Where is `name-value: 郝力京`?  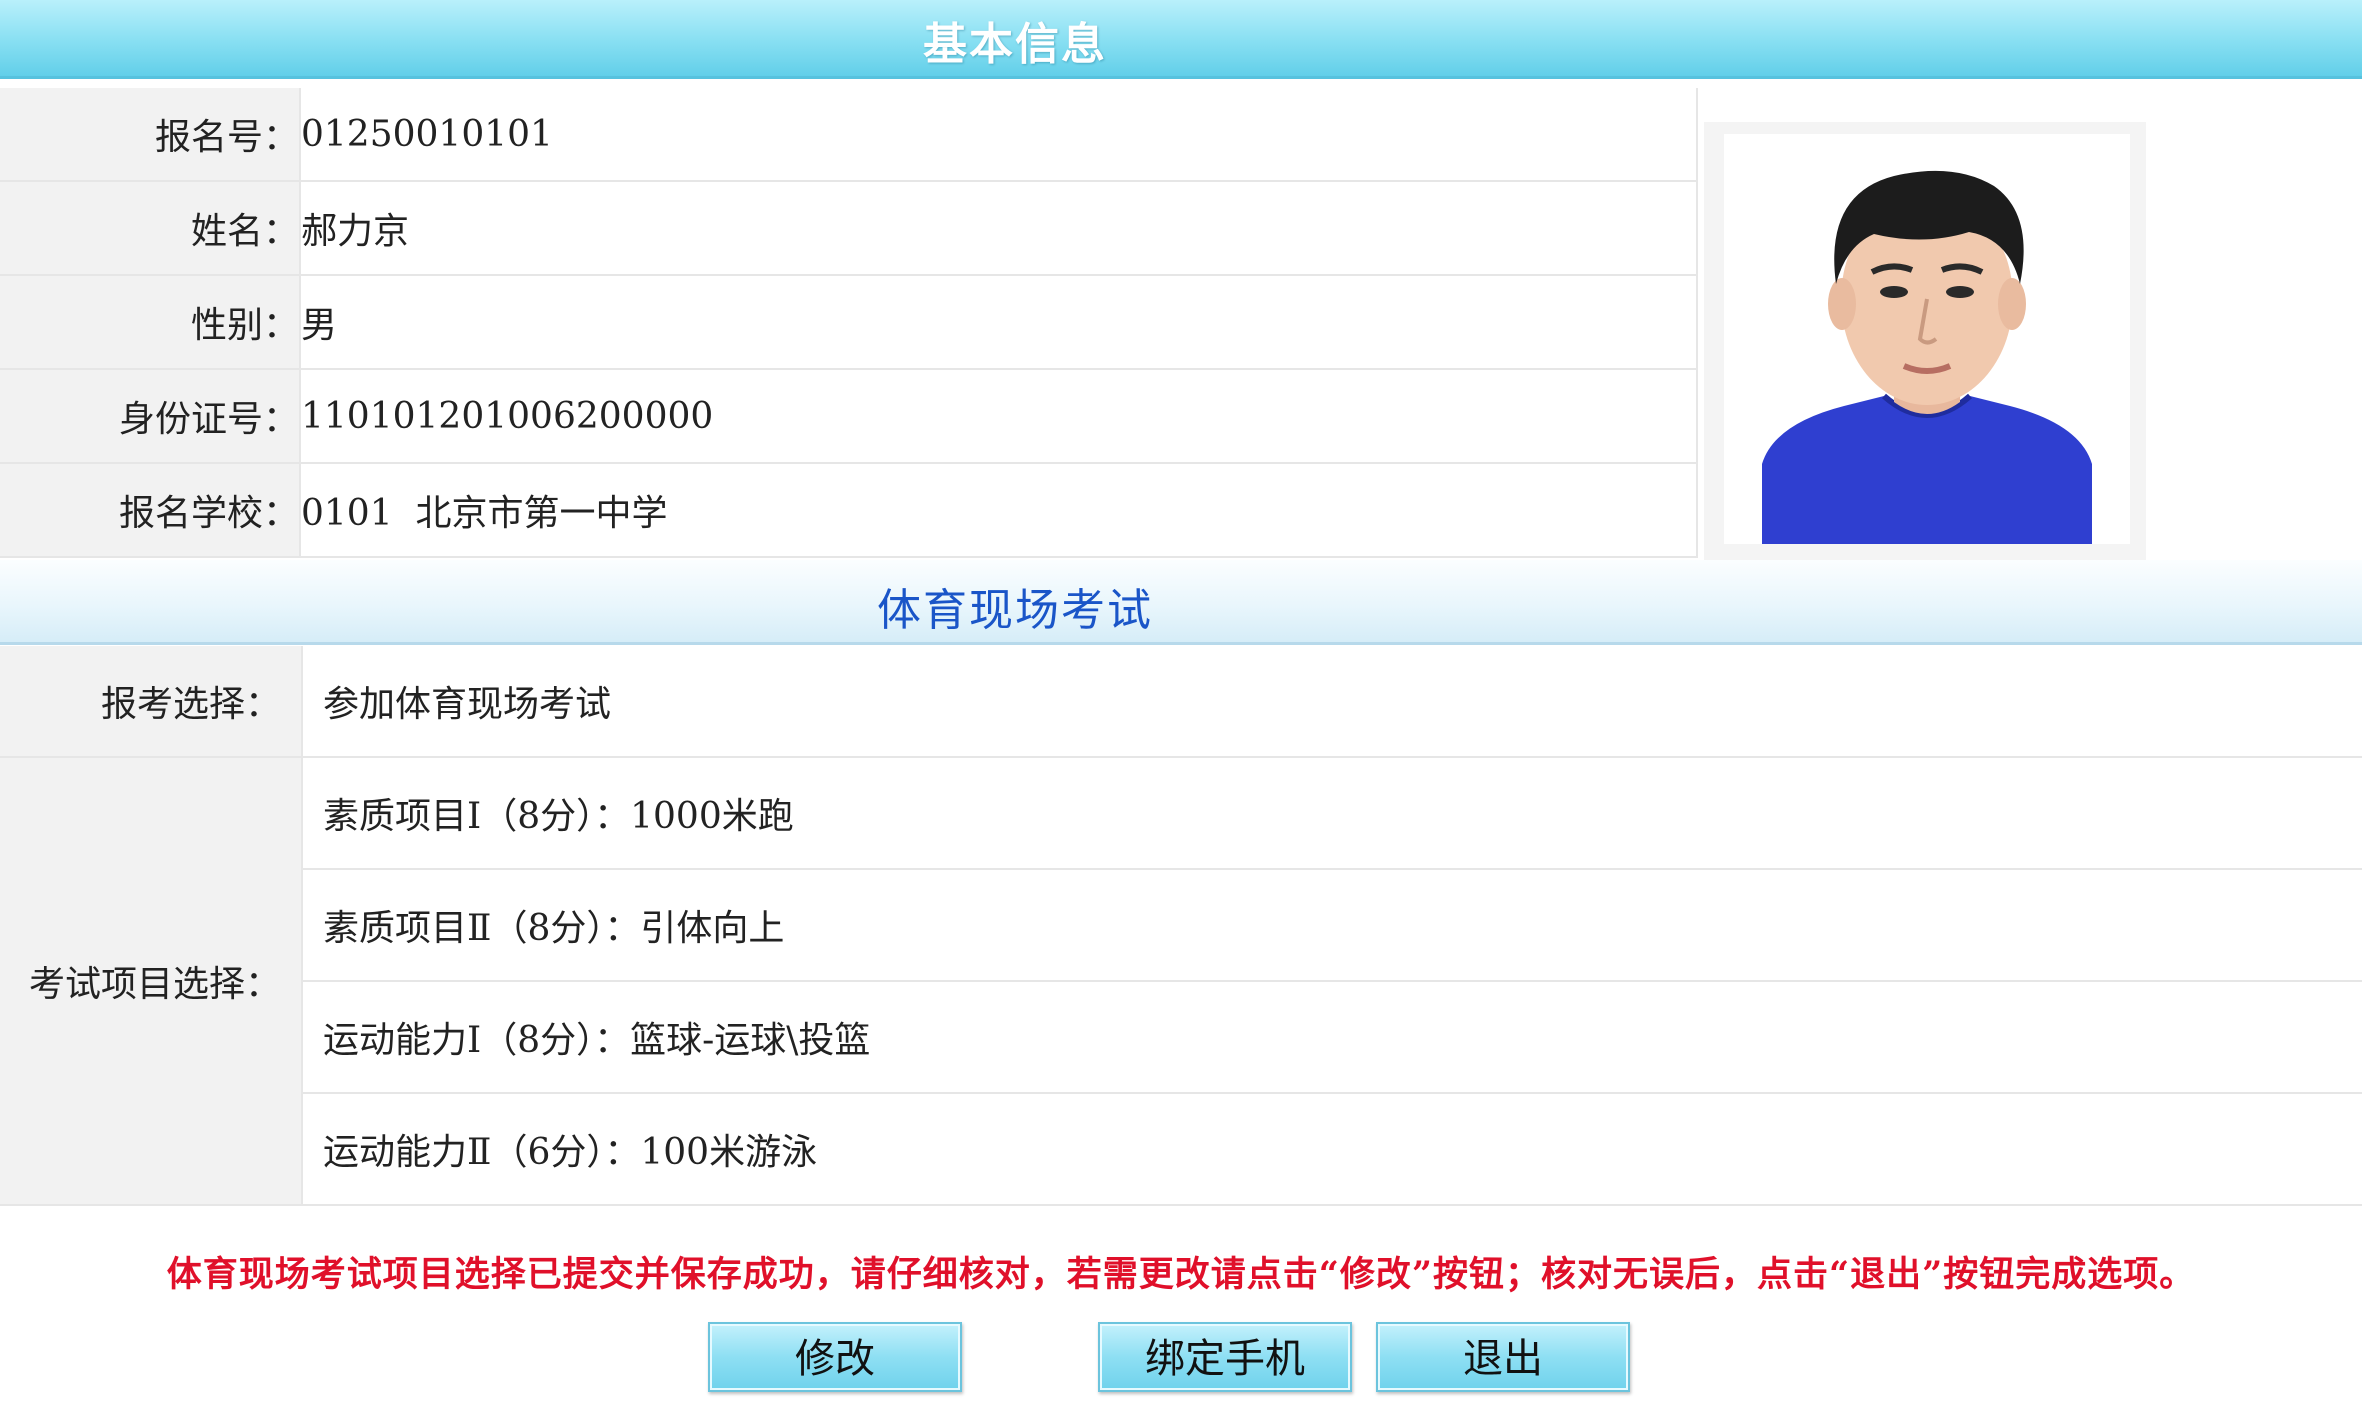 name-value: 郝力京 is located at coordinates (998, 228).